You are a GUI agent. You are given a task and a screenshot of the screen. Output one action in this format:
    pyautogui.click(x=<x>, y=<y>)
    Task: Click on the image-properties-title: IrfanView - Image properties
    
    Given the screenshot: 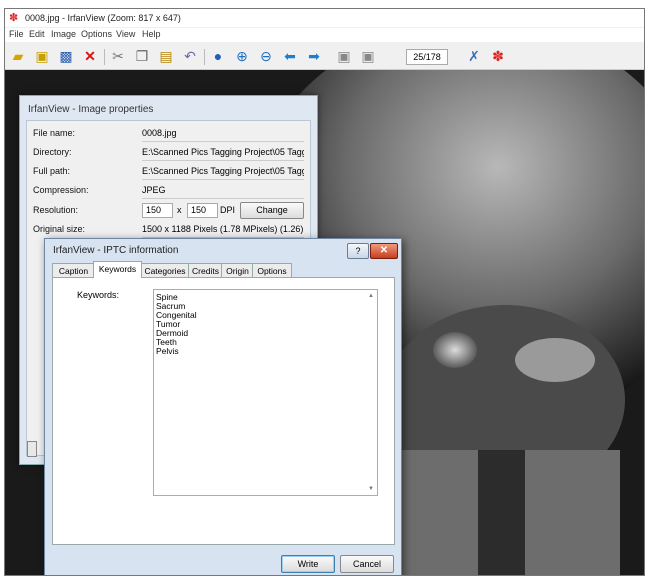 What is the action you would take?
    pyautogui.click(x=91, y=109)
    